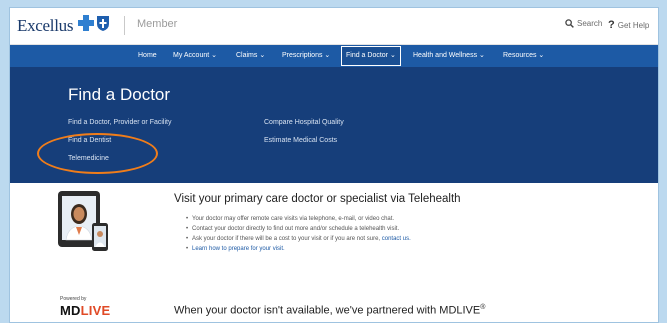 The height and width of the screenshot is (323, 667). Describe the element at coordinates (523, 56) in the screenshot. I see `nav-resources: Resources ⌄` at that location.